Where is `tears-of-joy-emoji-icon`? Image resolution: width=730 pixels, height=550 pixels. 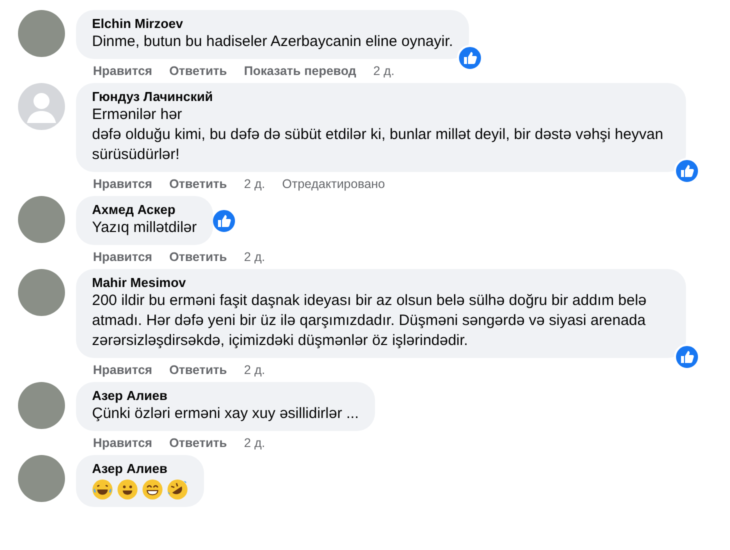
tears-of-joy-emoji-icon is located at coordinates (102, 489).